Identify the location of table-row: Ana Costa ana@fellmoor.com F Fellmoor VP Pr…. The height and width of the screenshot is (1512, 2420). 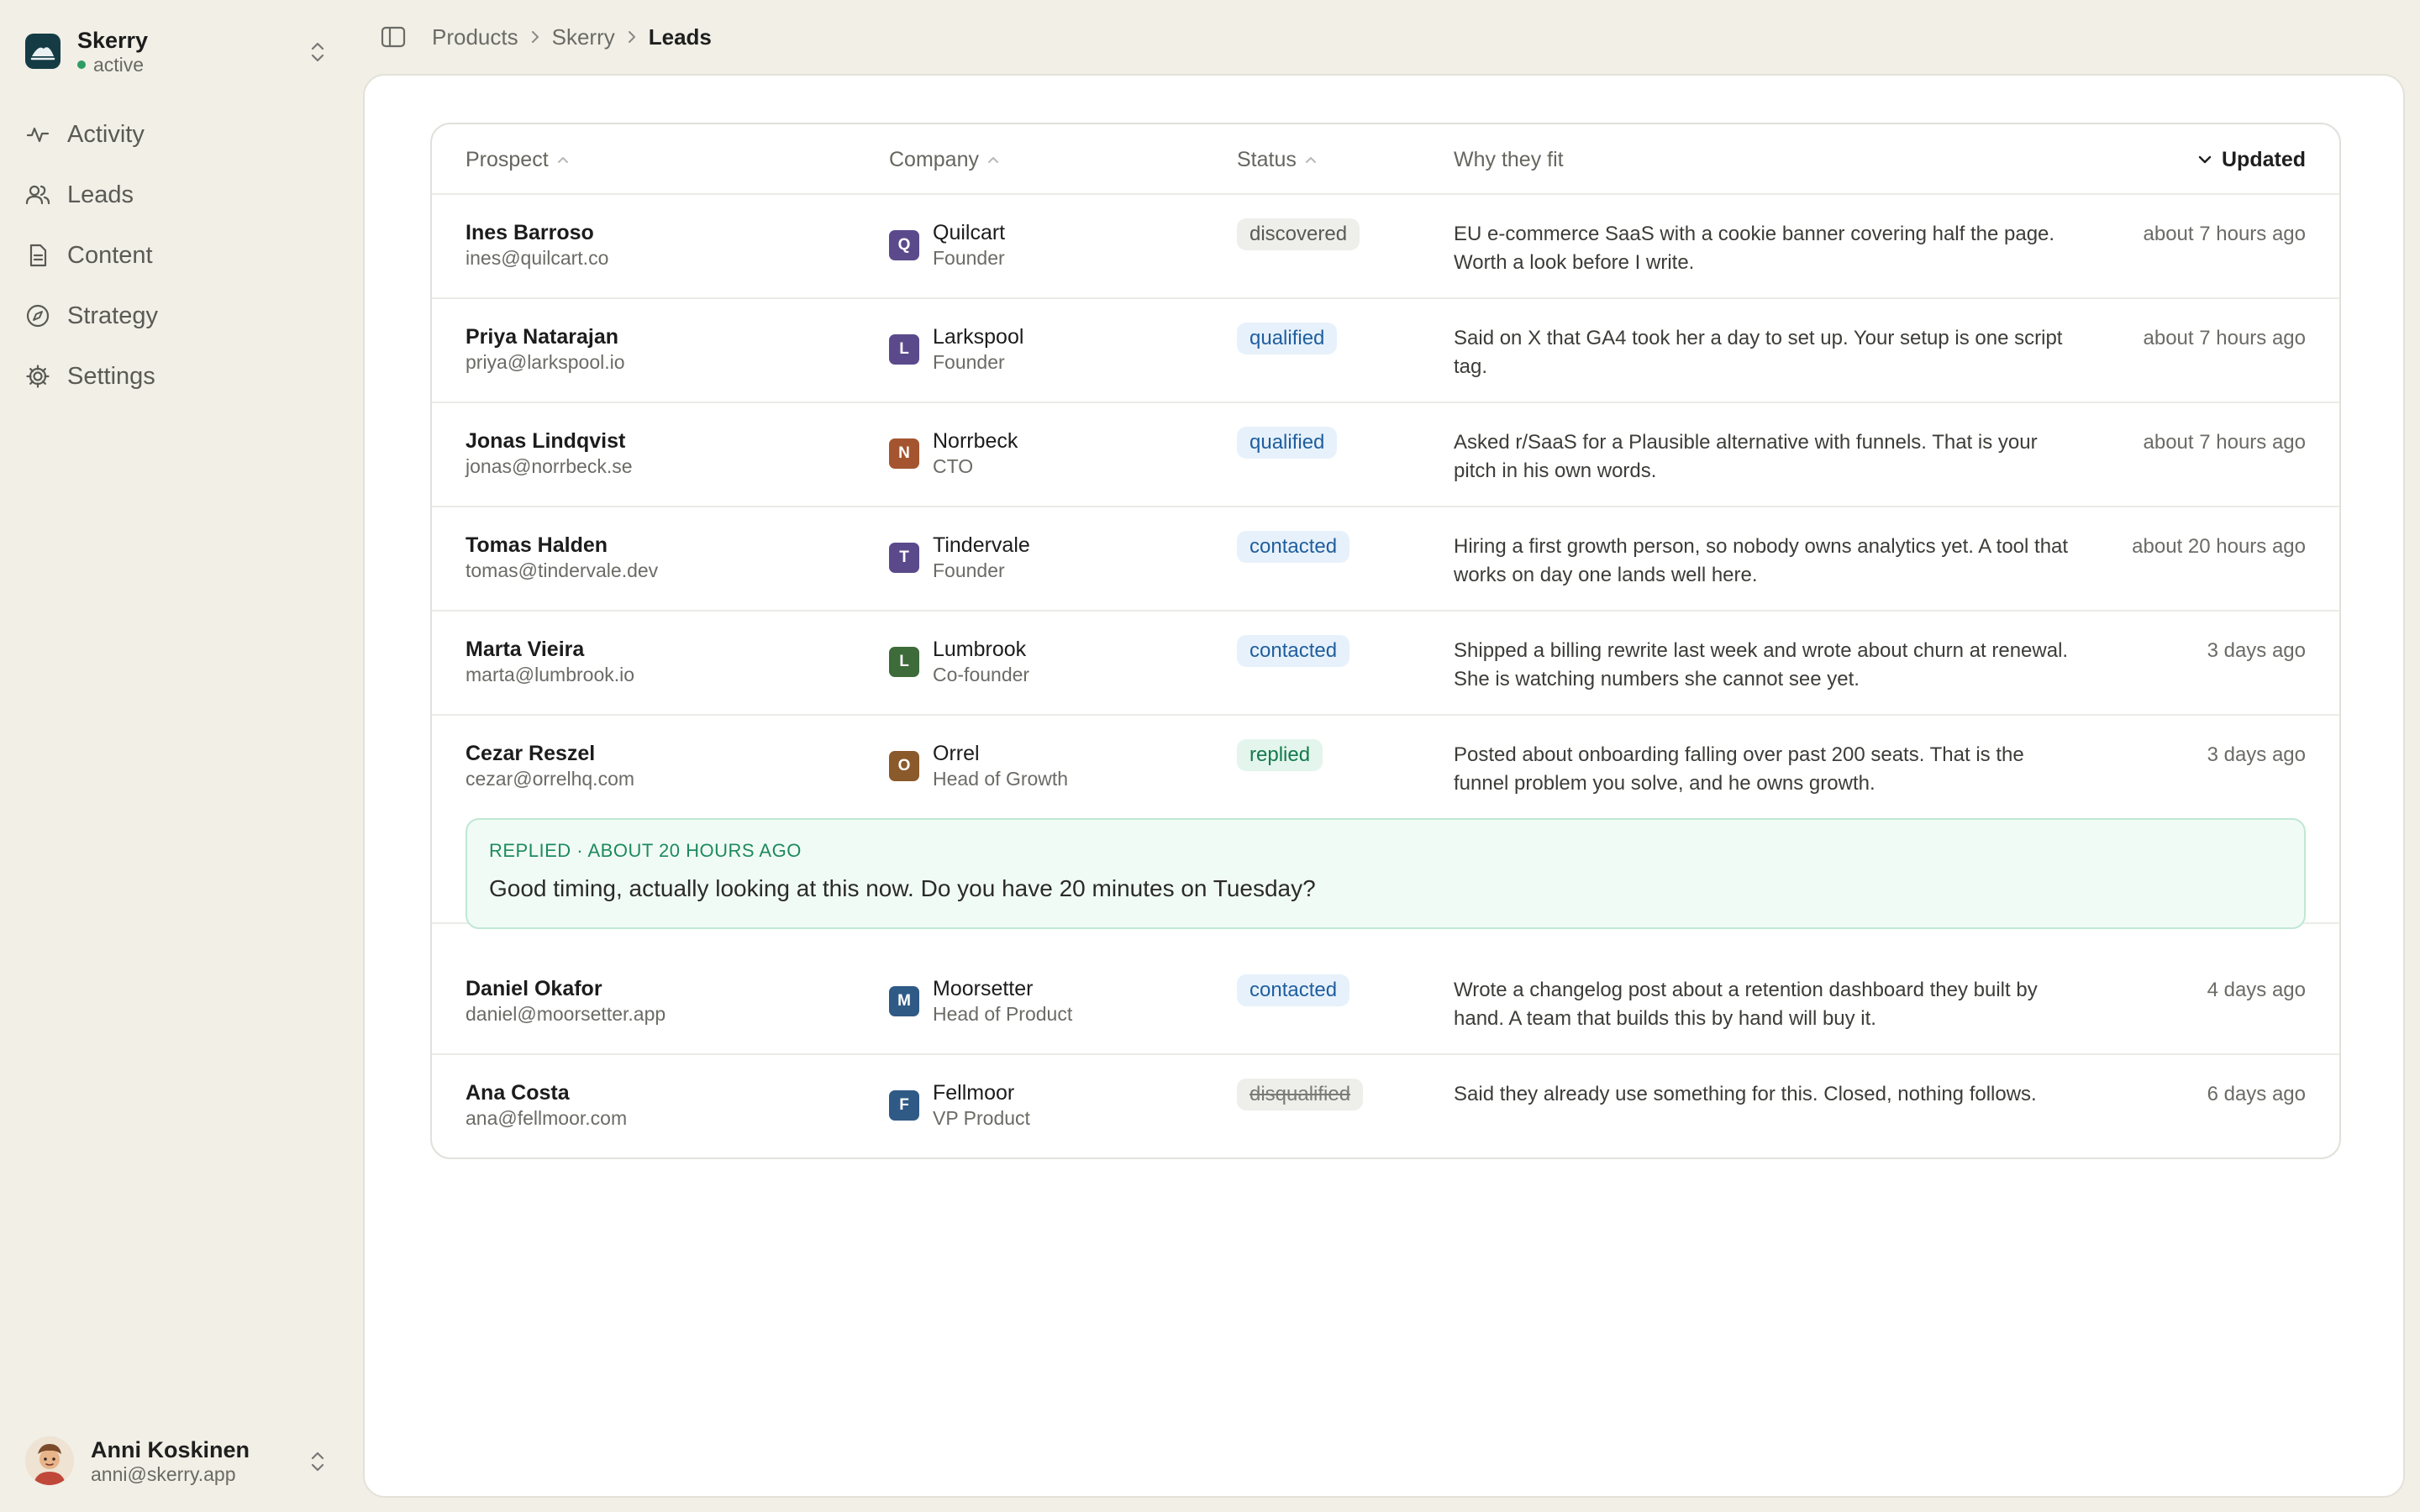
(1385, 1106).